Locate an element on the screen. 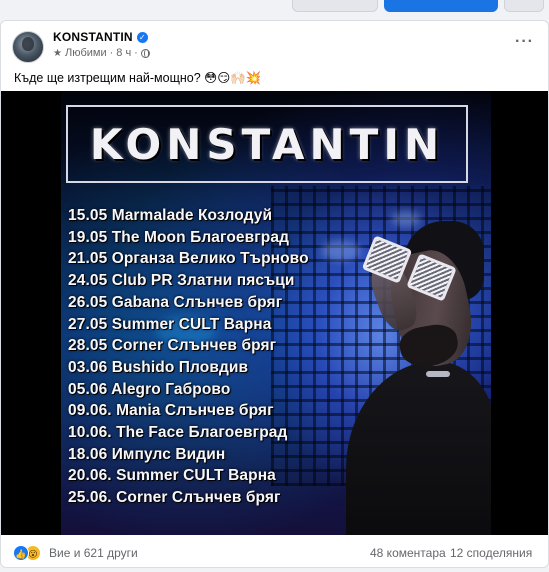  tour-date: 03.06 Bushido Пловдив is located at coordinates (158, 367).